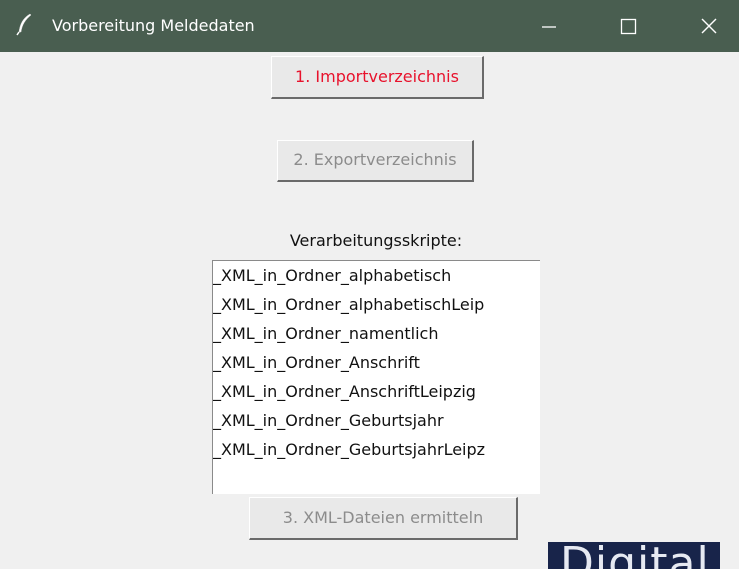 This screenshot has height=569, width=739. What do you see at coordinates (375, 161) in the screenshot?
I see `export-directory-button: 2. Exportverzeichnis` at bounding box center [375, 161].